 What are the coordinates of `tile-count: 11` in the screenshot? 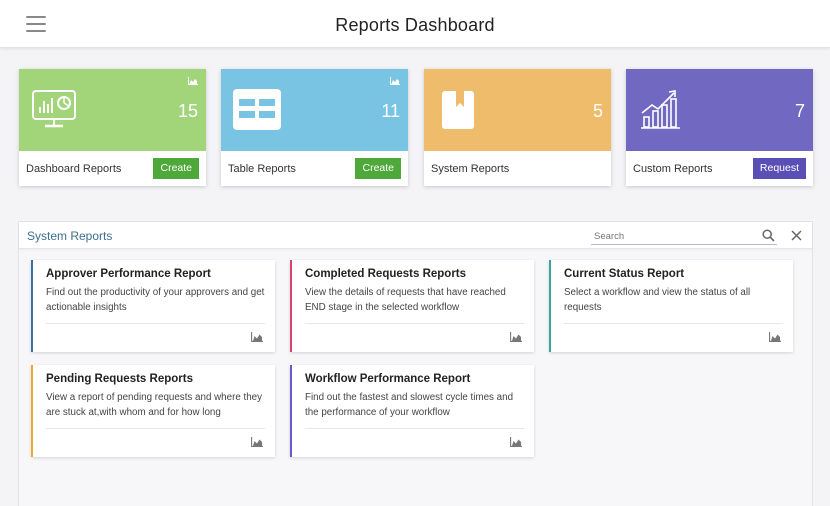 It's located at (390, 111).